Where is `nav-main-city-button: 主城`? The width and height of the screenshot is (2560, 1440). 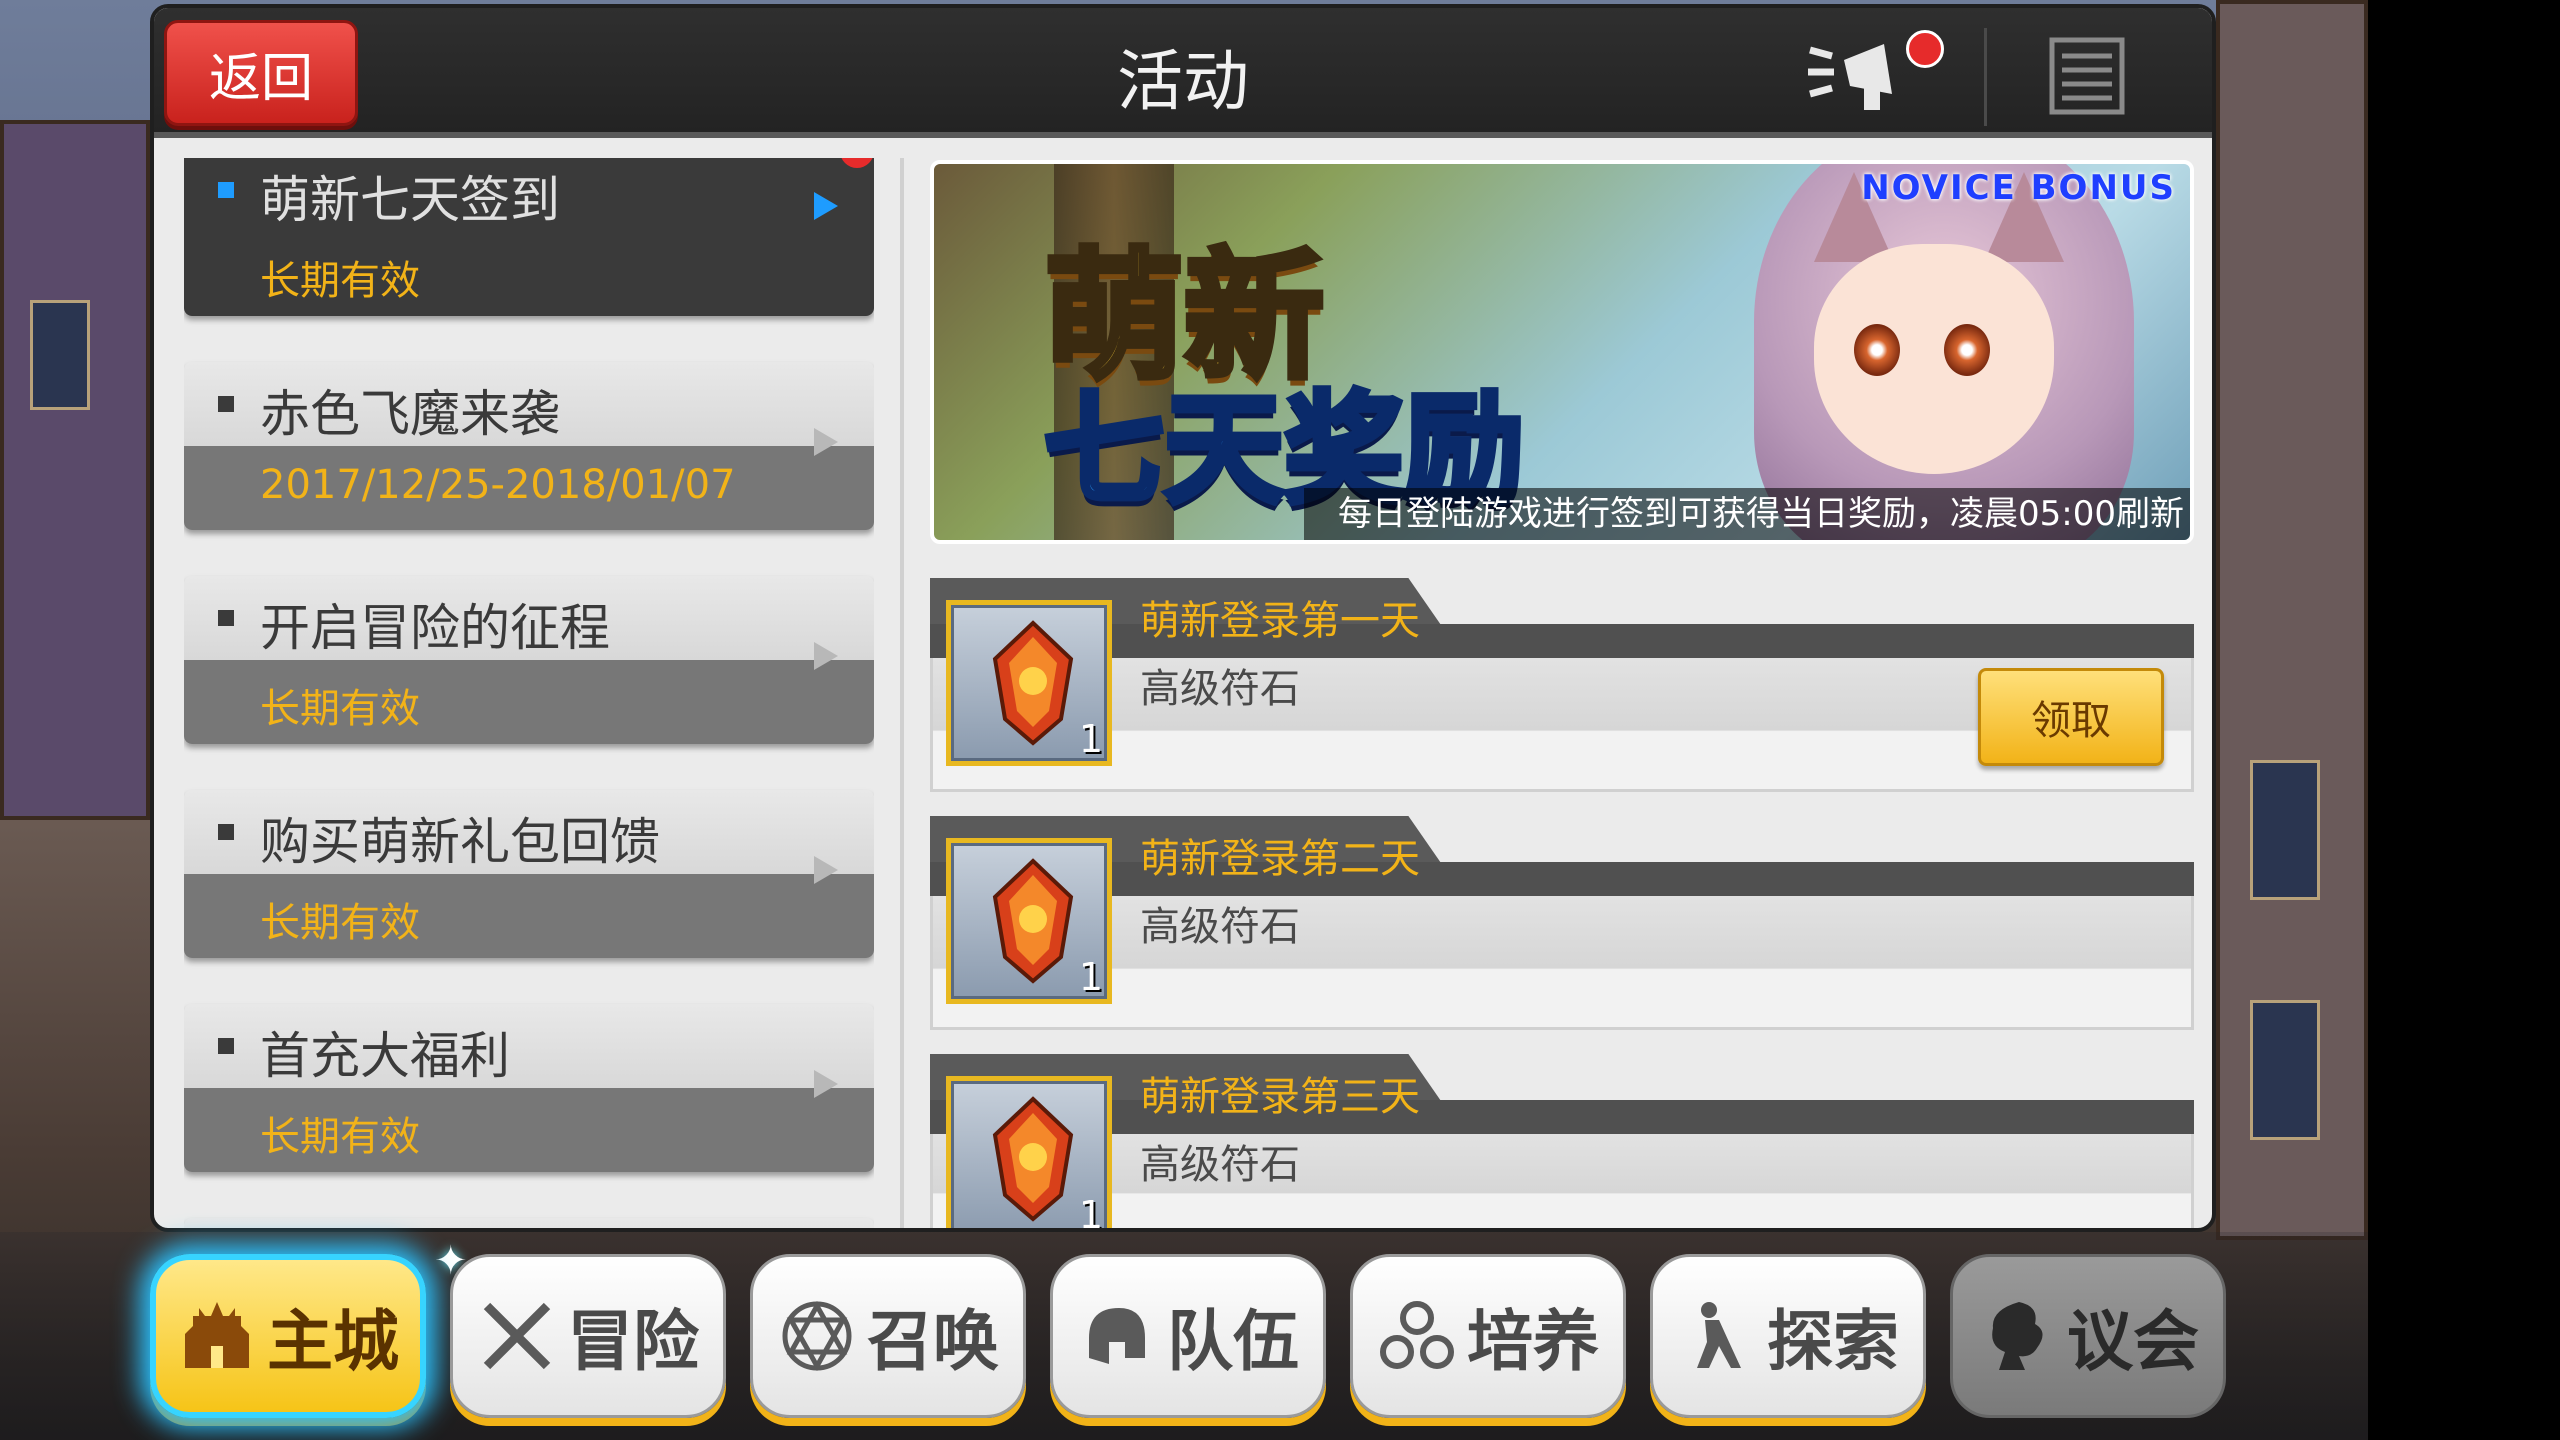
nav-main-city-button: 主城 is located at coordinates (288, 1336).